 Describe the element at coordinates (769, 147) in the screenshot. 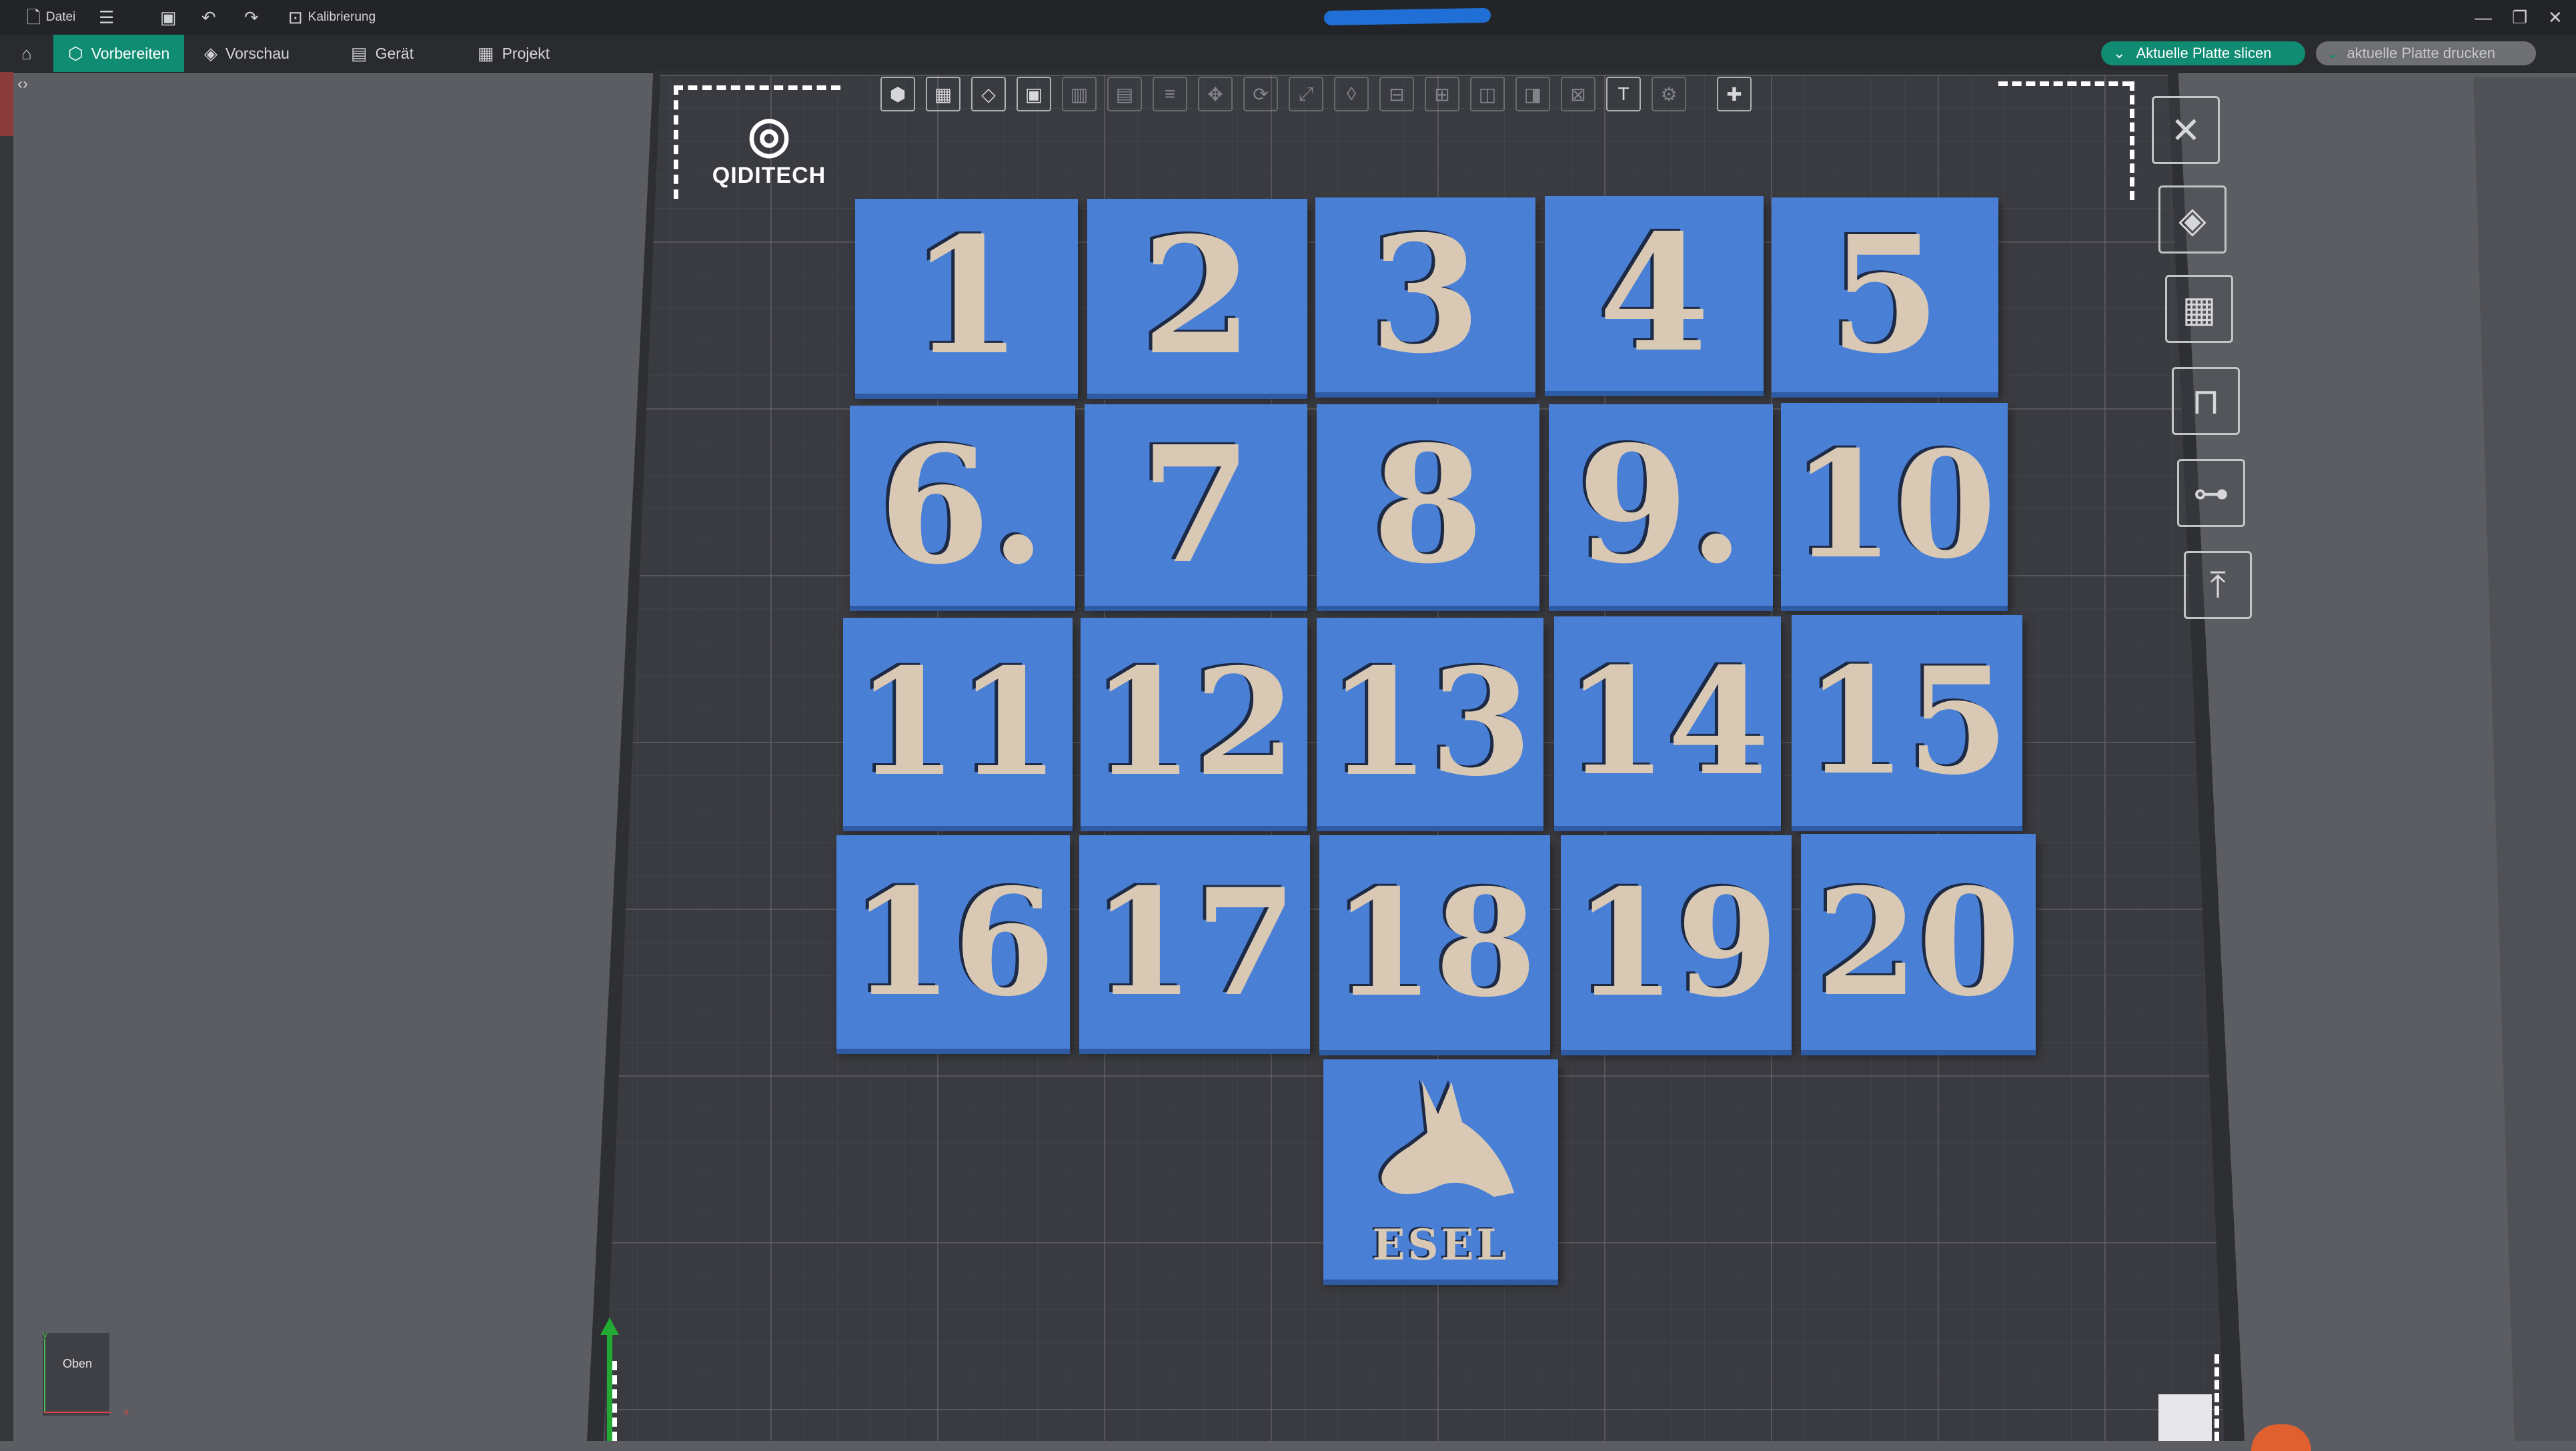

I see `qiditech-logo: ◎ QIDITECH` at that location.